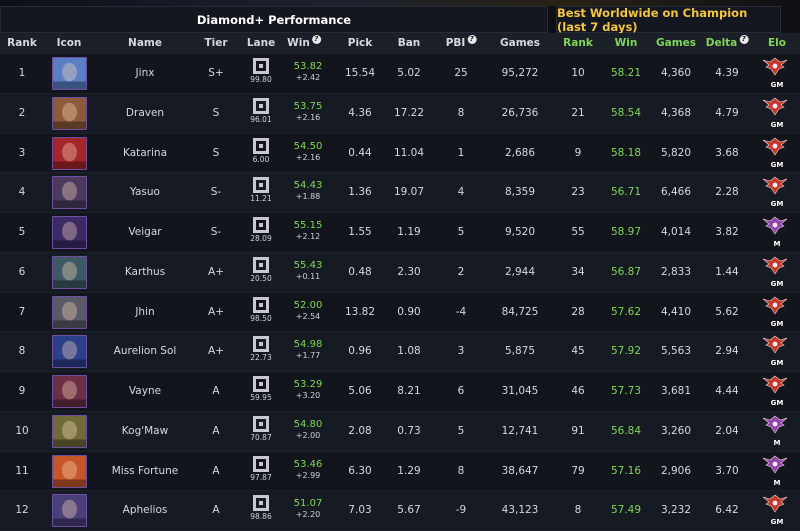  What do you see at coordinates (145, 510) in the screenshot?
I see `champion-name: Aphelios` at bounding box center [145, 510].